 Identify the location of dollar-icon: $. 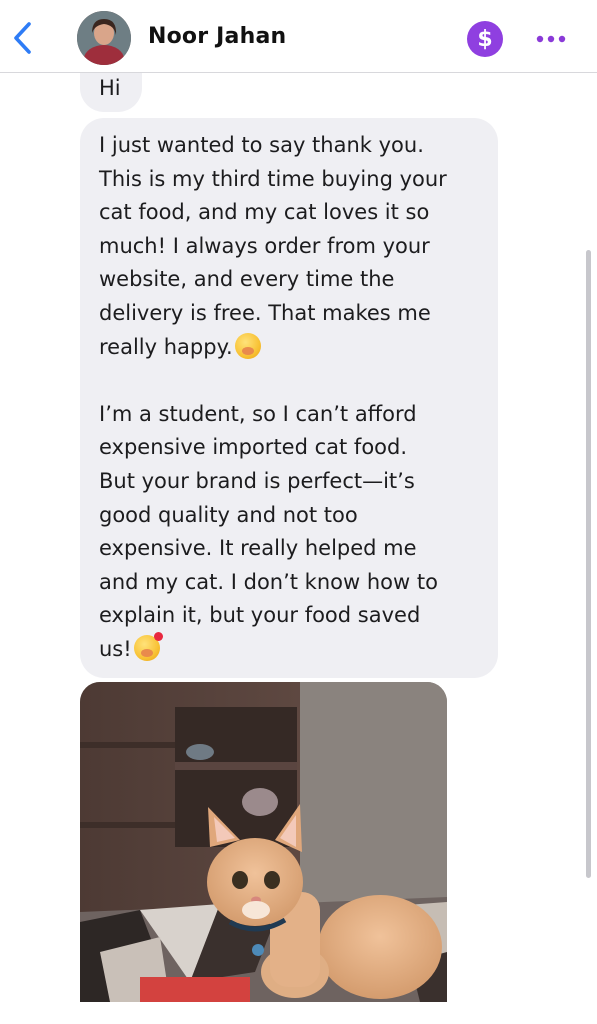
(485, 39).